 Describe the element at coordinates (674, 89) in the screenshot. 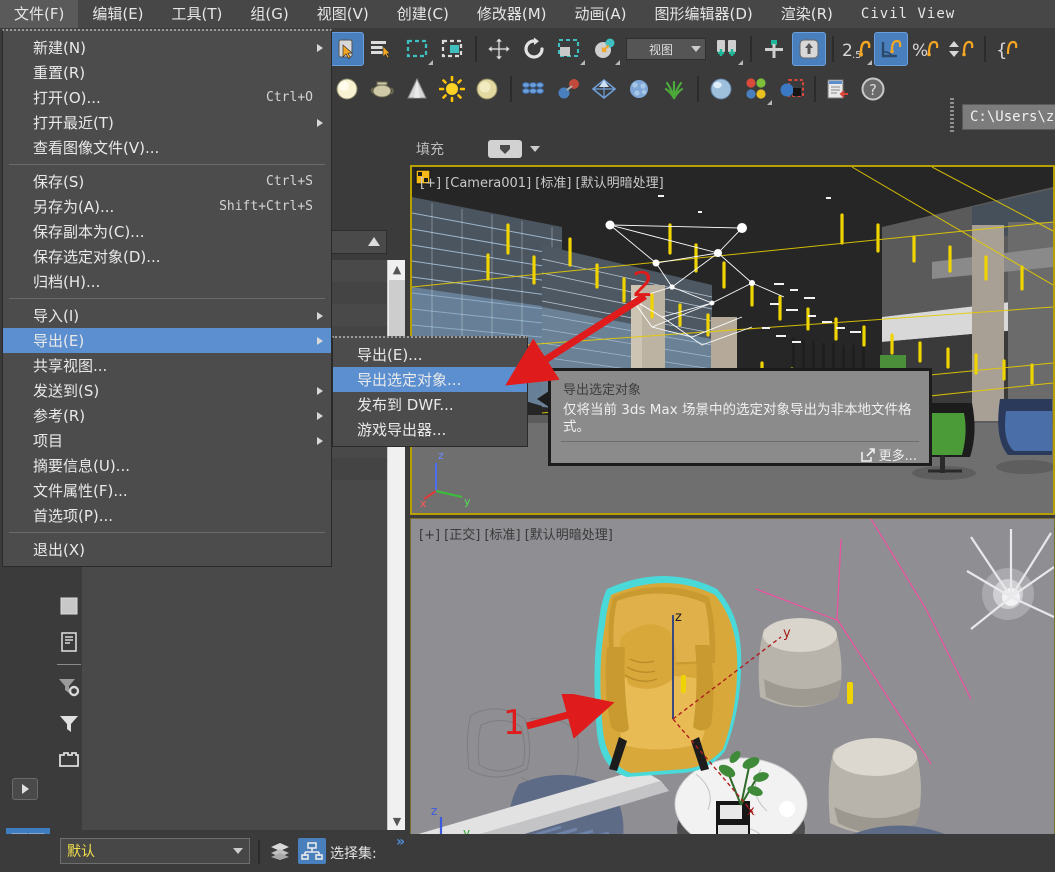

I see `grass-icon` at that location.